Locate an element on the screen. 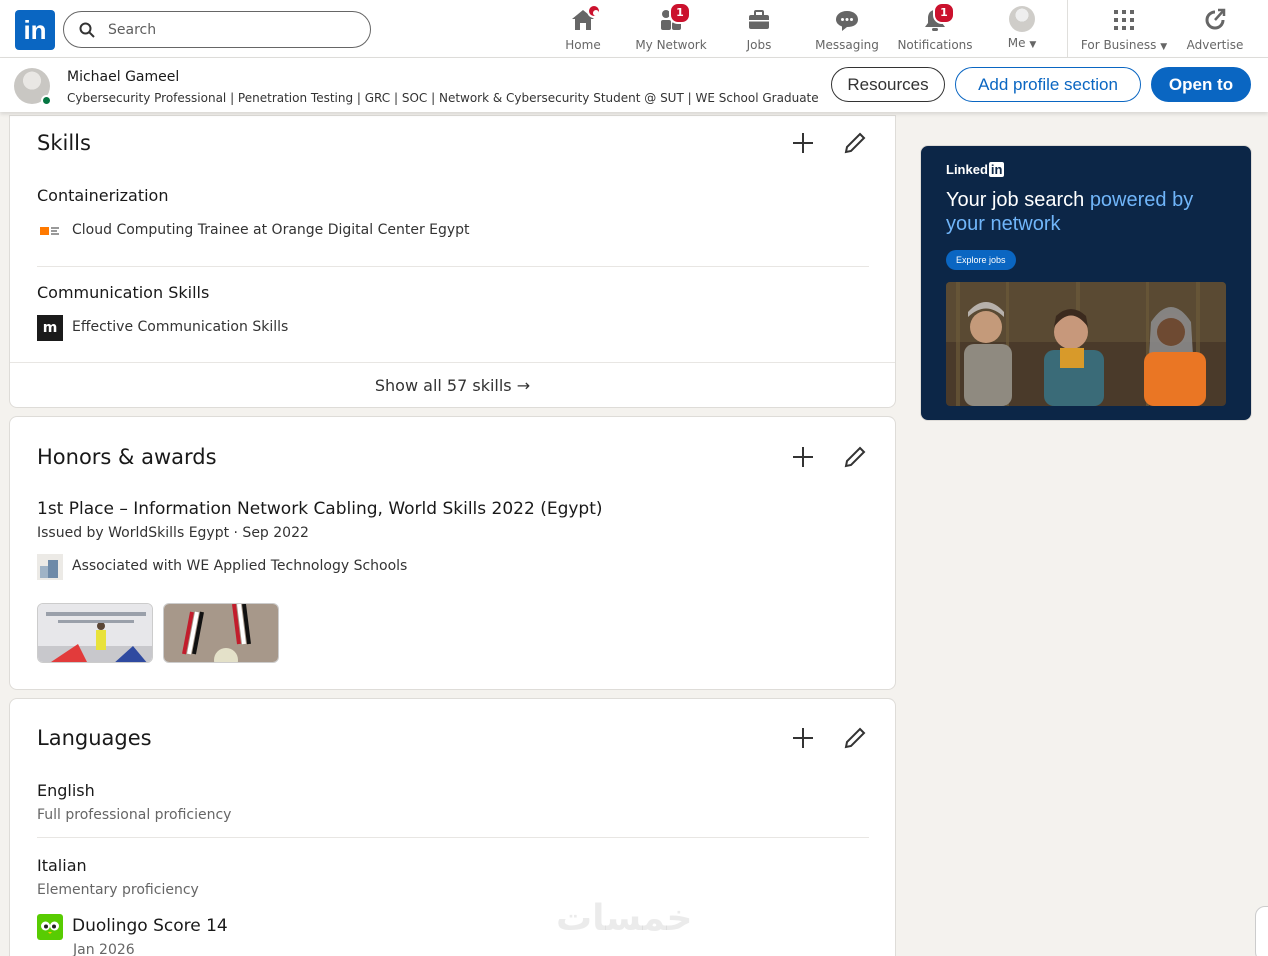 Image resolution: width=1268 pixels, height=956 pixels. people-icon: 1 is located at coordinates (674, 18).